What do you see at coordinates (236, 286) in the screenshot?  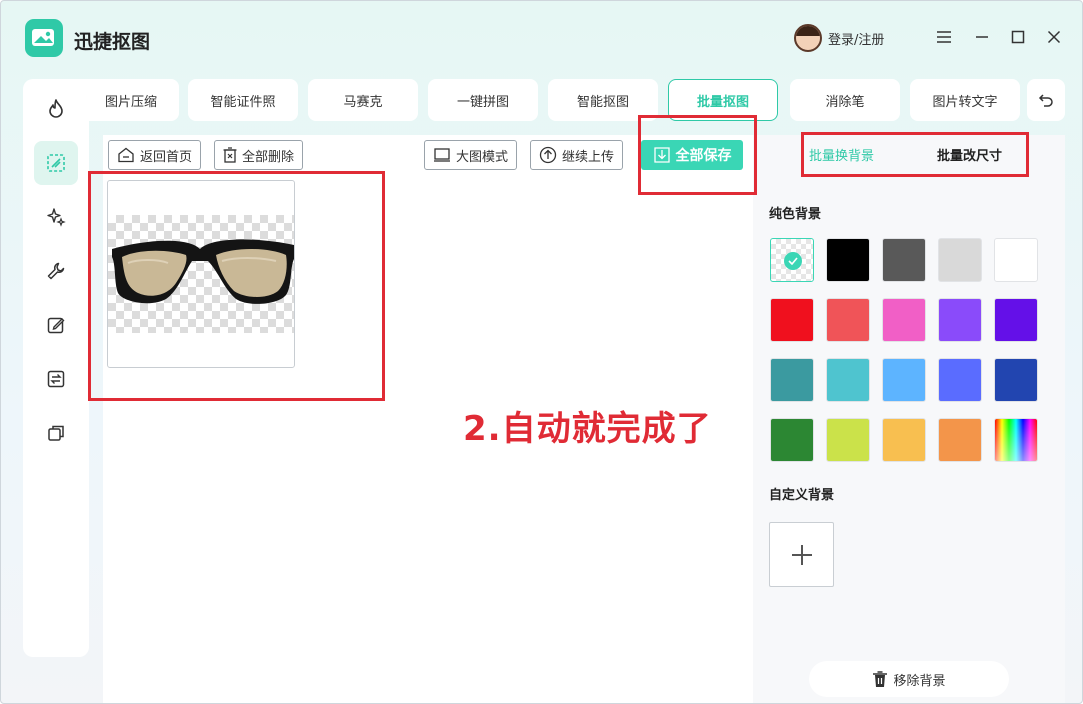 I see `highlight-thumbnail` at bounding box center [236, 286].